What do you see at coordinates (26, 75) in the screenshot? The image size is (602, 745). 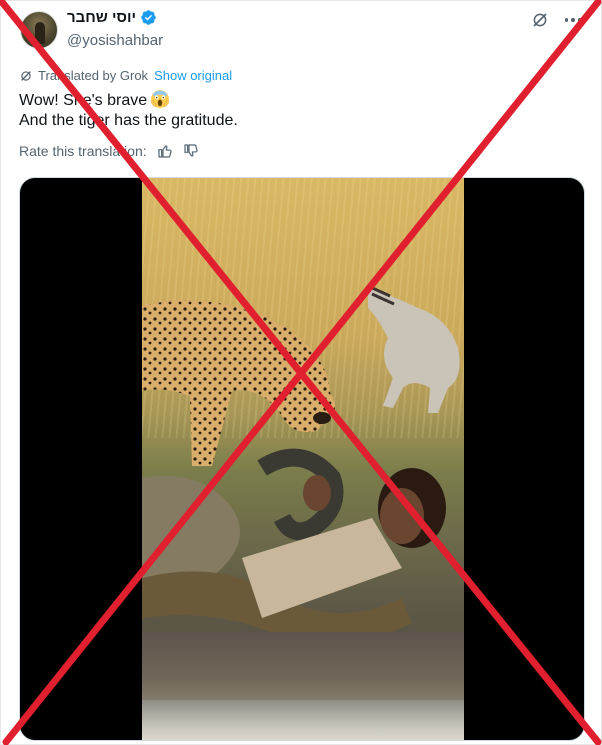 I see `grok-small-icon` at bounding box center [26, 75].